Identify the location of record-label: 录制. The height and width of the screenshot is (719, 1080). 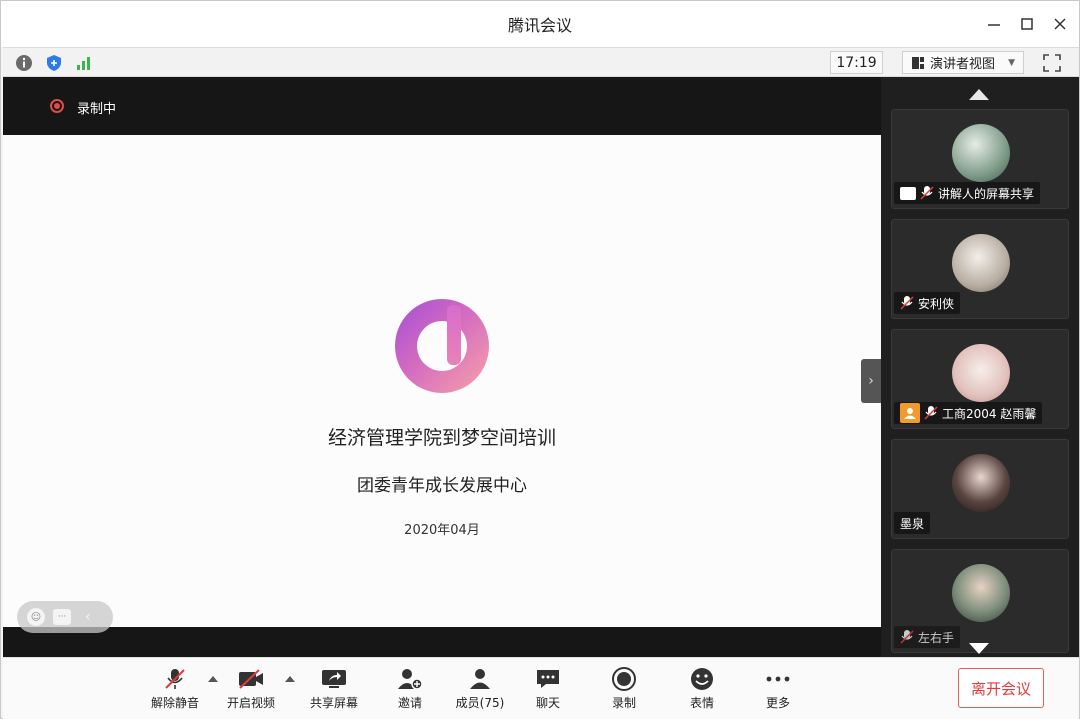
(623, 703).